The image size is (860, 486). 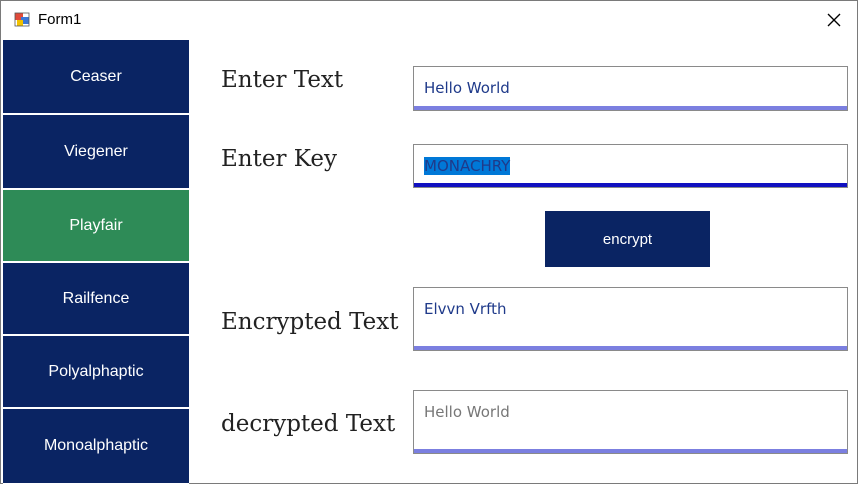 What do you see at coordinates (465, 309) in the screenshot?
I see `encrypted-text-value: Elvvn Vrfth` at bounding box center [465, 309].